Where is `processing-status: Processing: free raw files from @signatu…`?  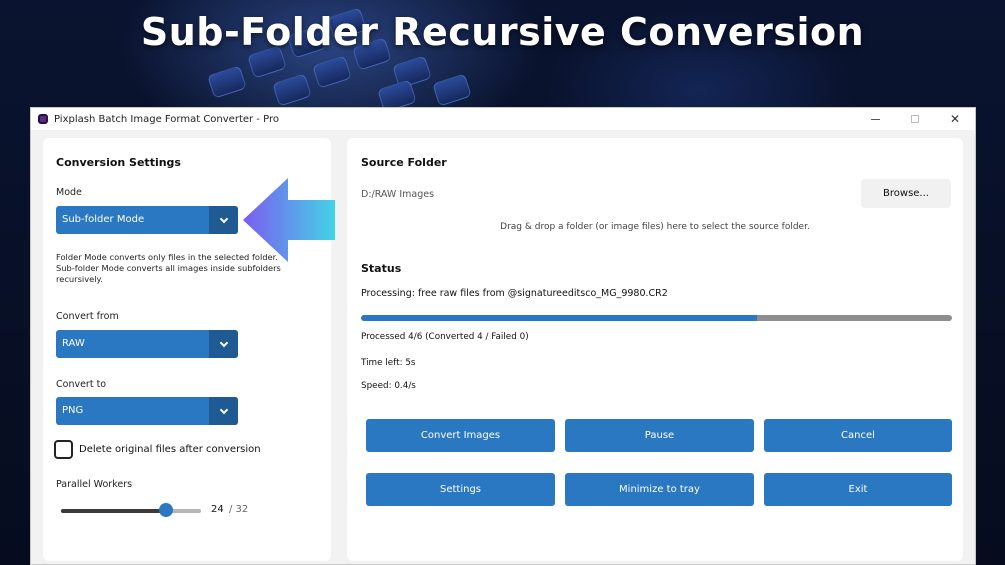 processing-status: Processing: free raw files from @signatu… is located at coordinates (514, 293).